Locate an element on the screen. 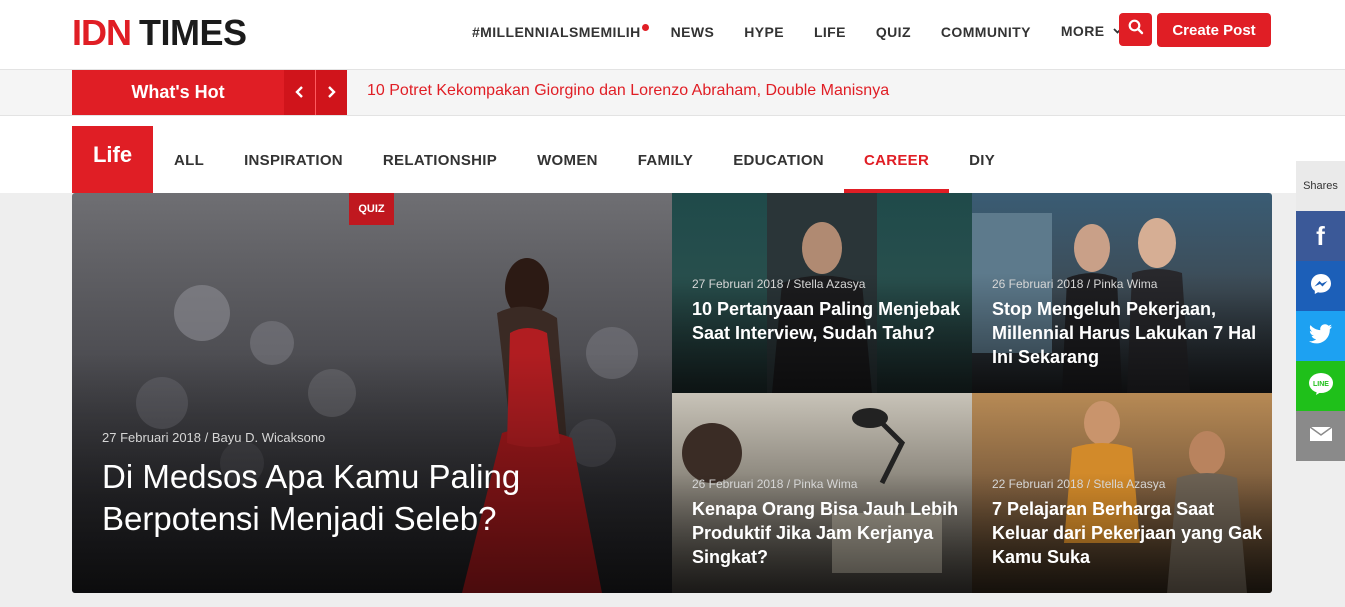  nav-life: LIFE is located at coordinates (830, 32).